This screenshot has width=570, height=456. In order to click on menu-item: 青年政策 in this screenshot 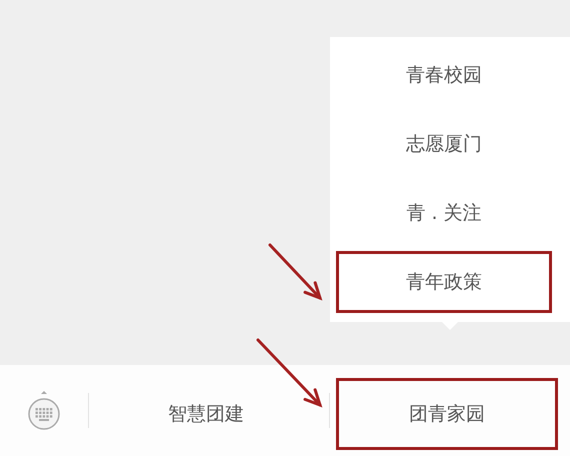, I will do `click(444, 282)`.